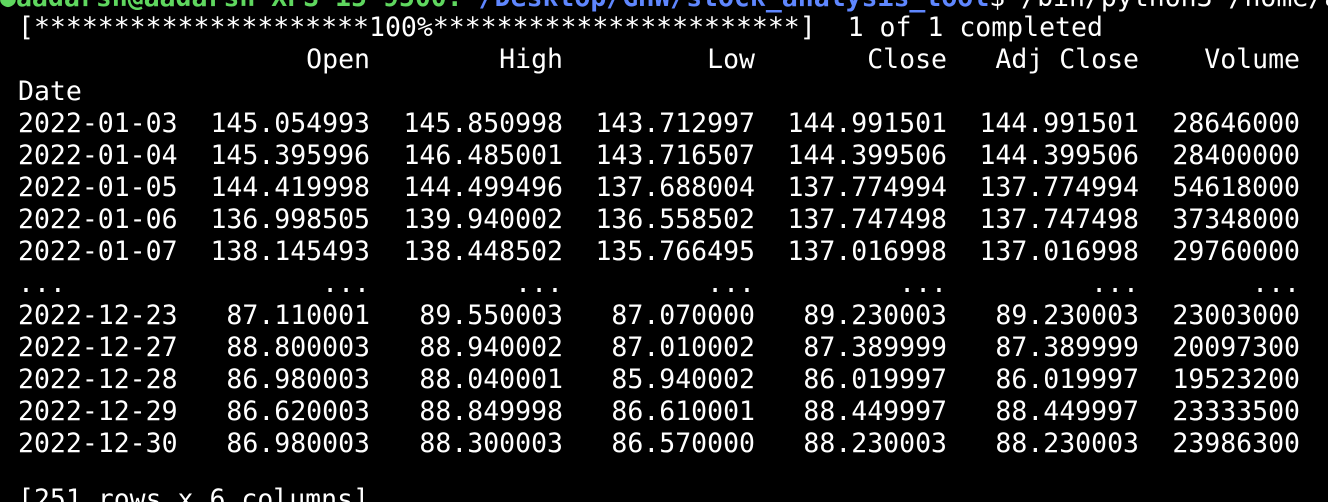  Describe the element at coordinates (1236, 187) in the screenshot. I see `table-cell: 54618000` at that location.